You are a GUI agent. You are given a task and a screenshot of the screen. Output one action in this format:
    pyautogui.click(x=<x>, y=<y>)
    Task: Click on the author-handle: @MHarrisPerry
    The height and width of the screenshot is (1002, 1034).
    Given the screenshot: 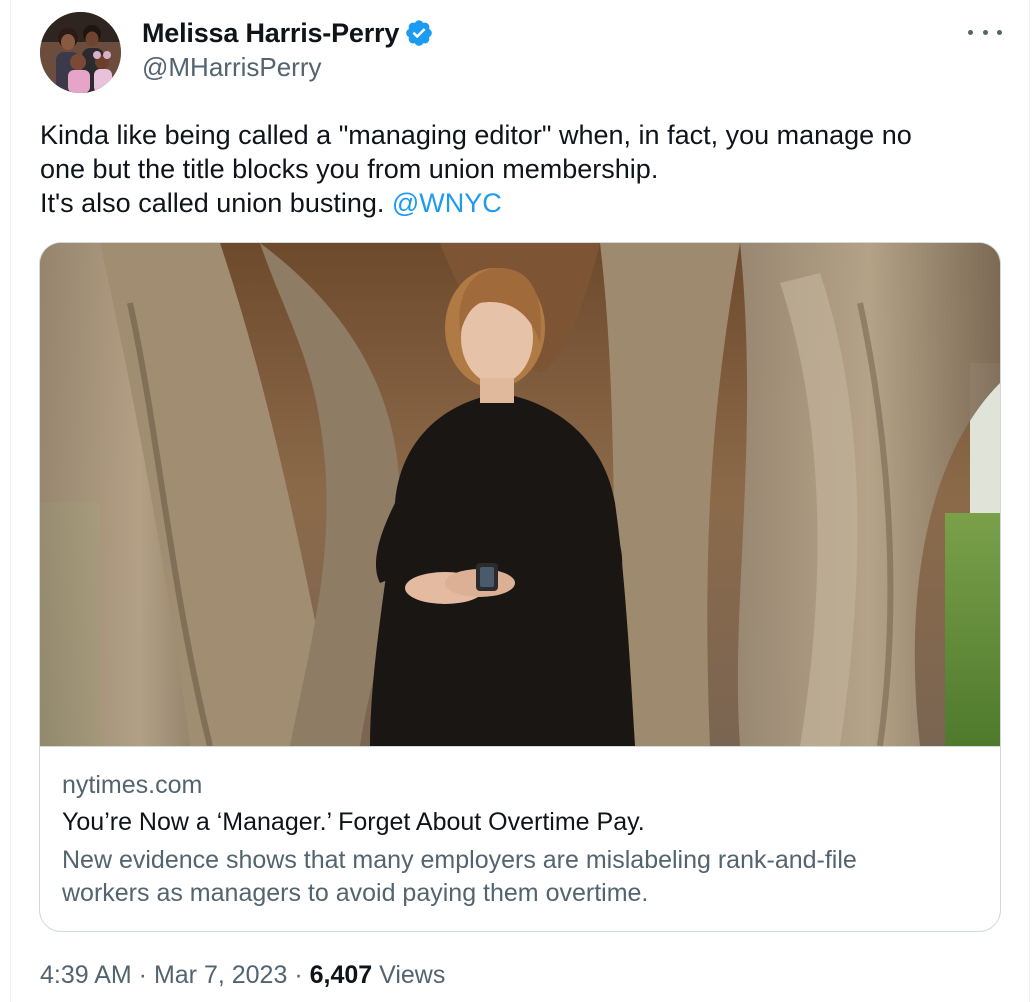 What is the action you would take?
    pyautogui.click(x=232, y=67)
    